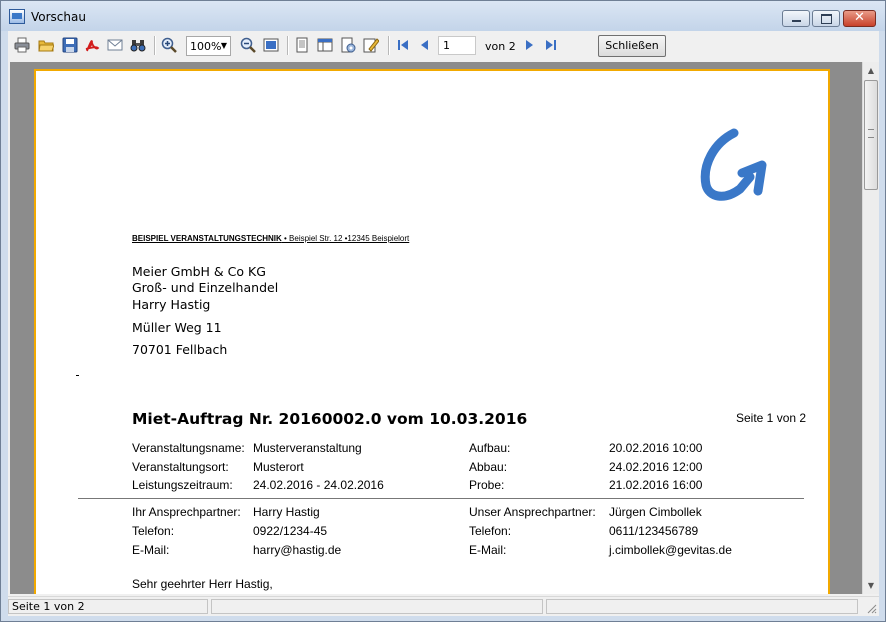  I want to click on page-number-value: 1, so click(446, 45).